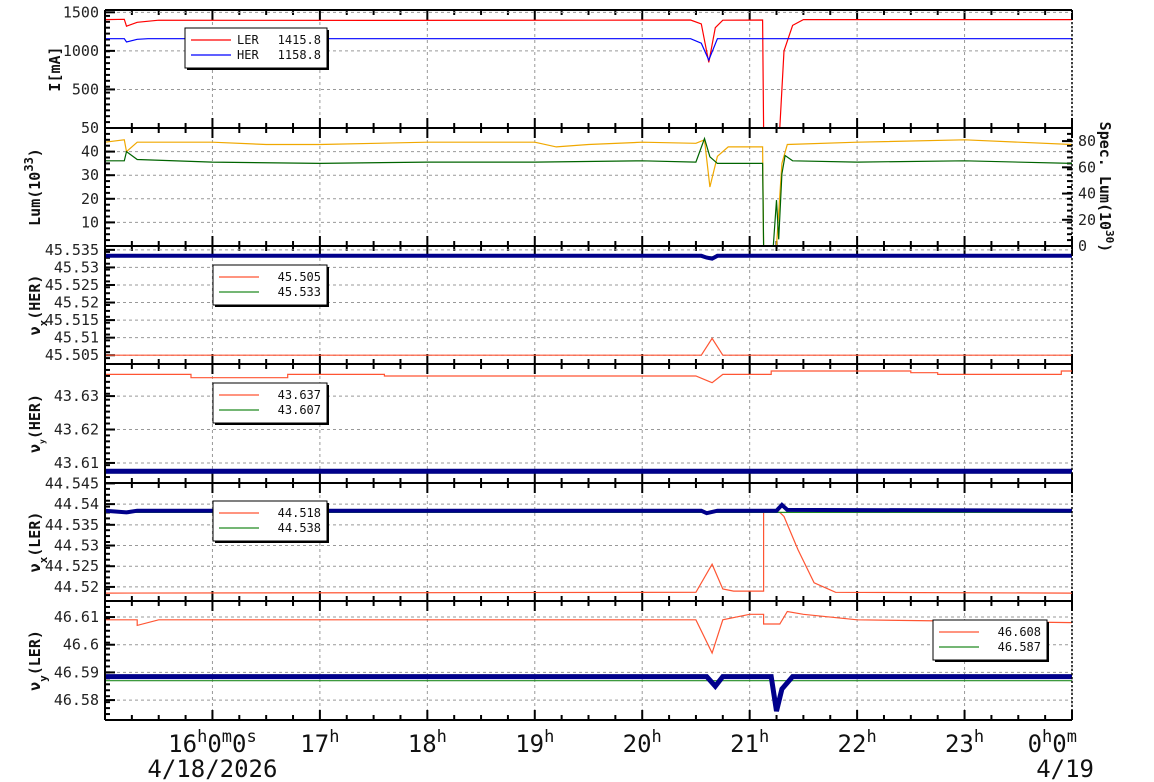 The height and width of the screenshot is (782, 1154). I want to click on legend-label: LER, so click(248, 40).